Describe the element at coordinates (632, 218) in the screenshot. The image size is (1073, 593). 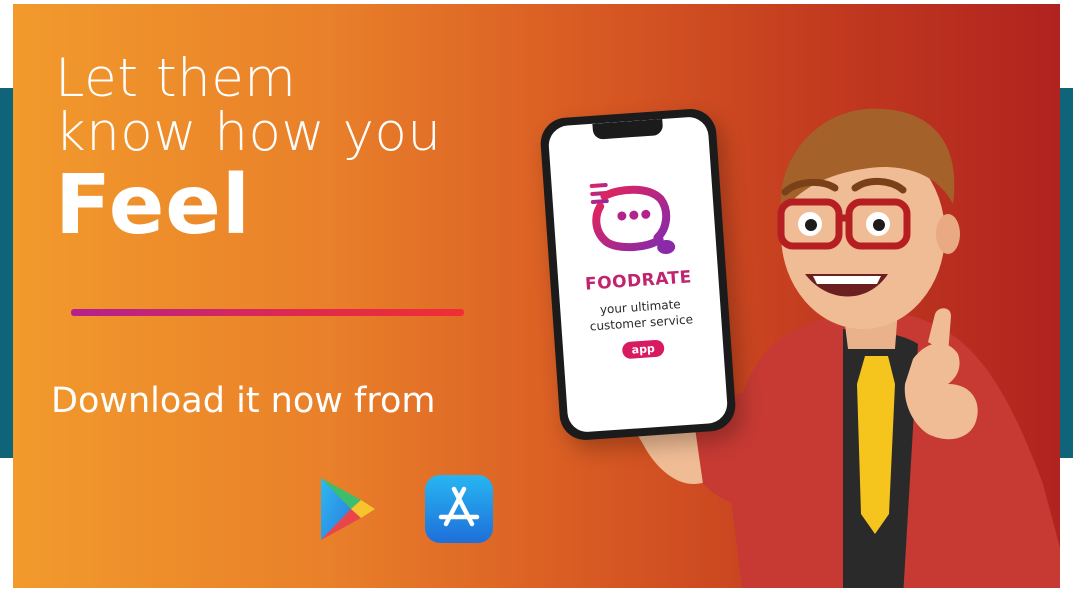
I see `foodrate-logo-icon` at that location.